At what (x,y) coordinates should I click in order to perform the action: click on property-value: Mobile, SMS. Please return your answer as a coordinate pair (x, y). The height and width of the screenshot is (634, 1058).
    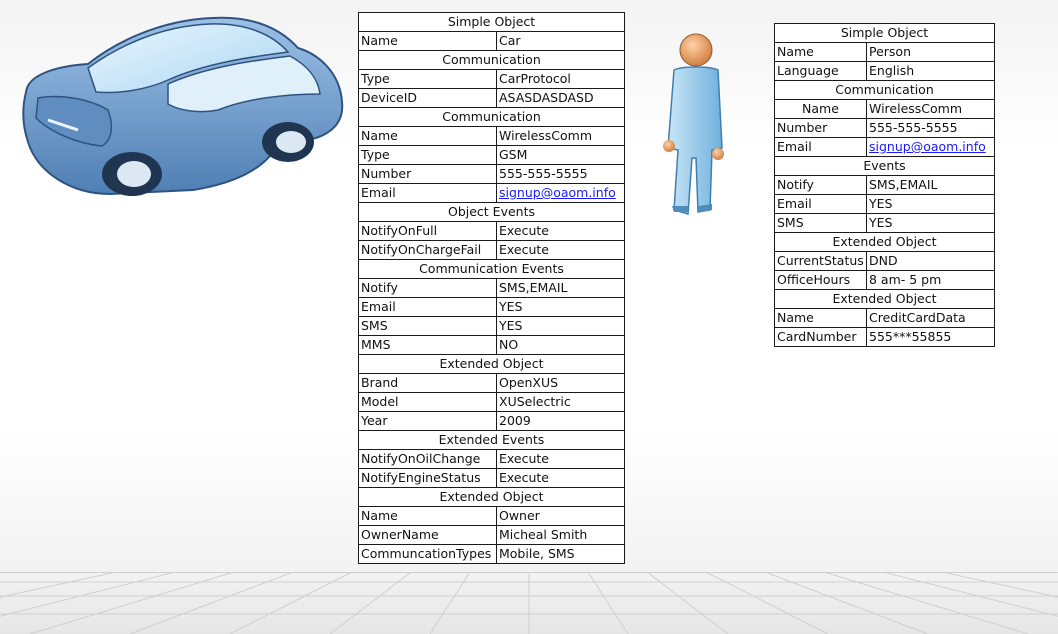
    Looking at the image, I should click on (560, 554).